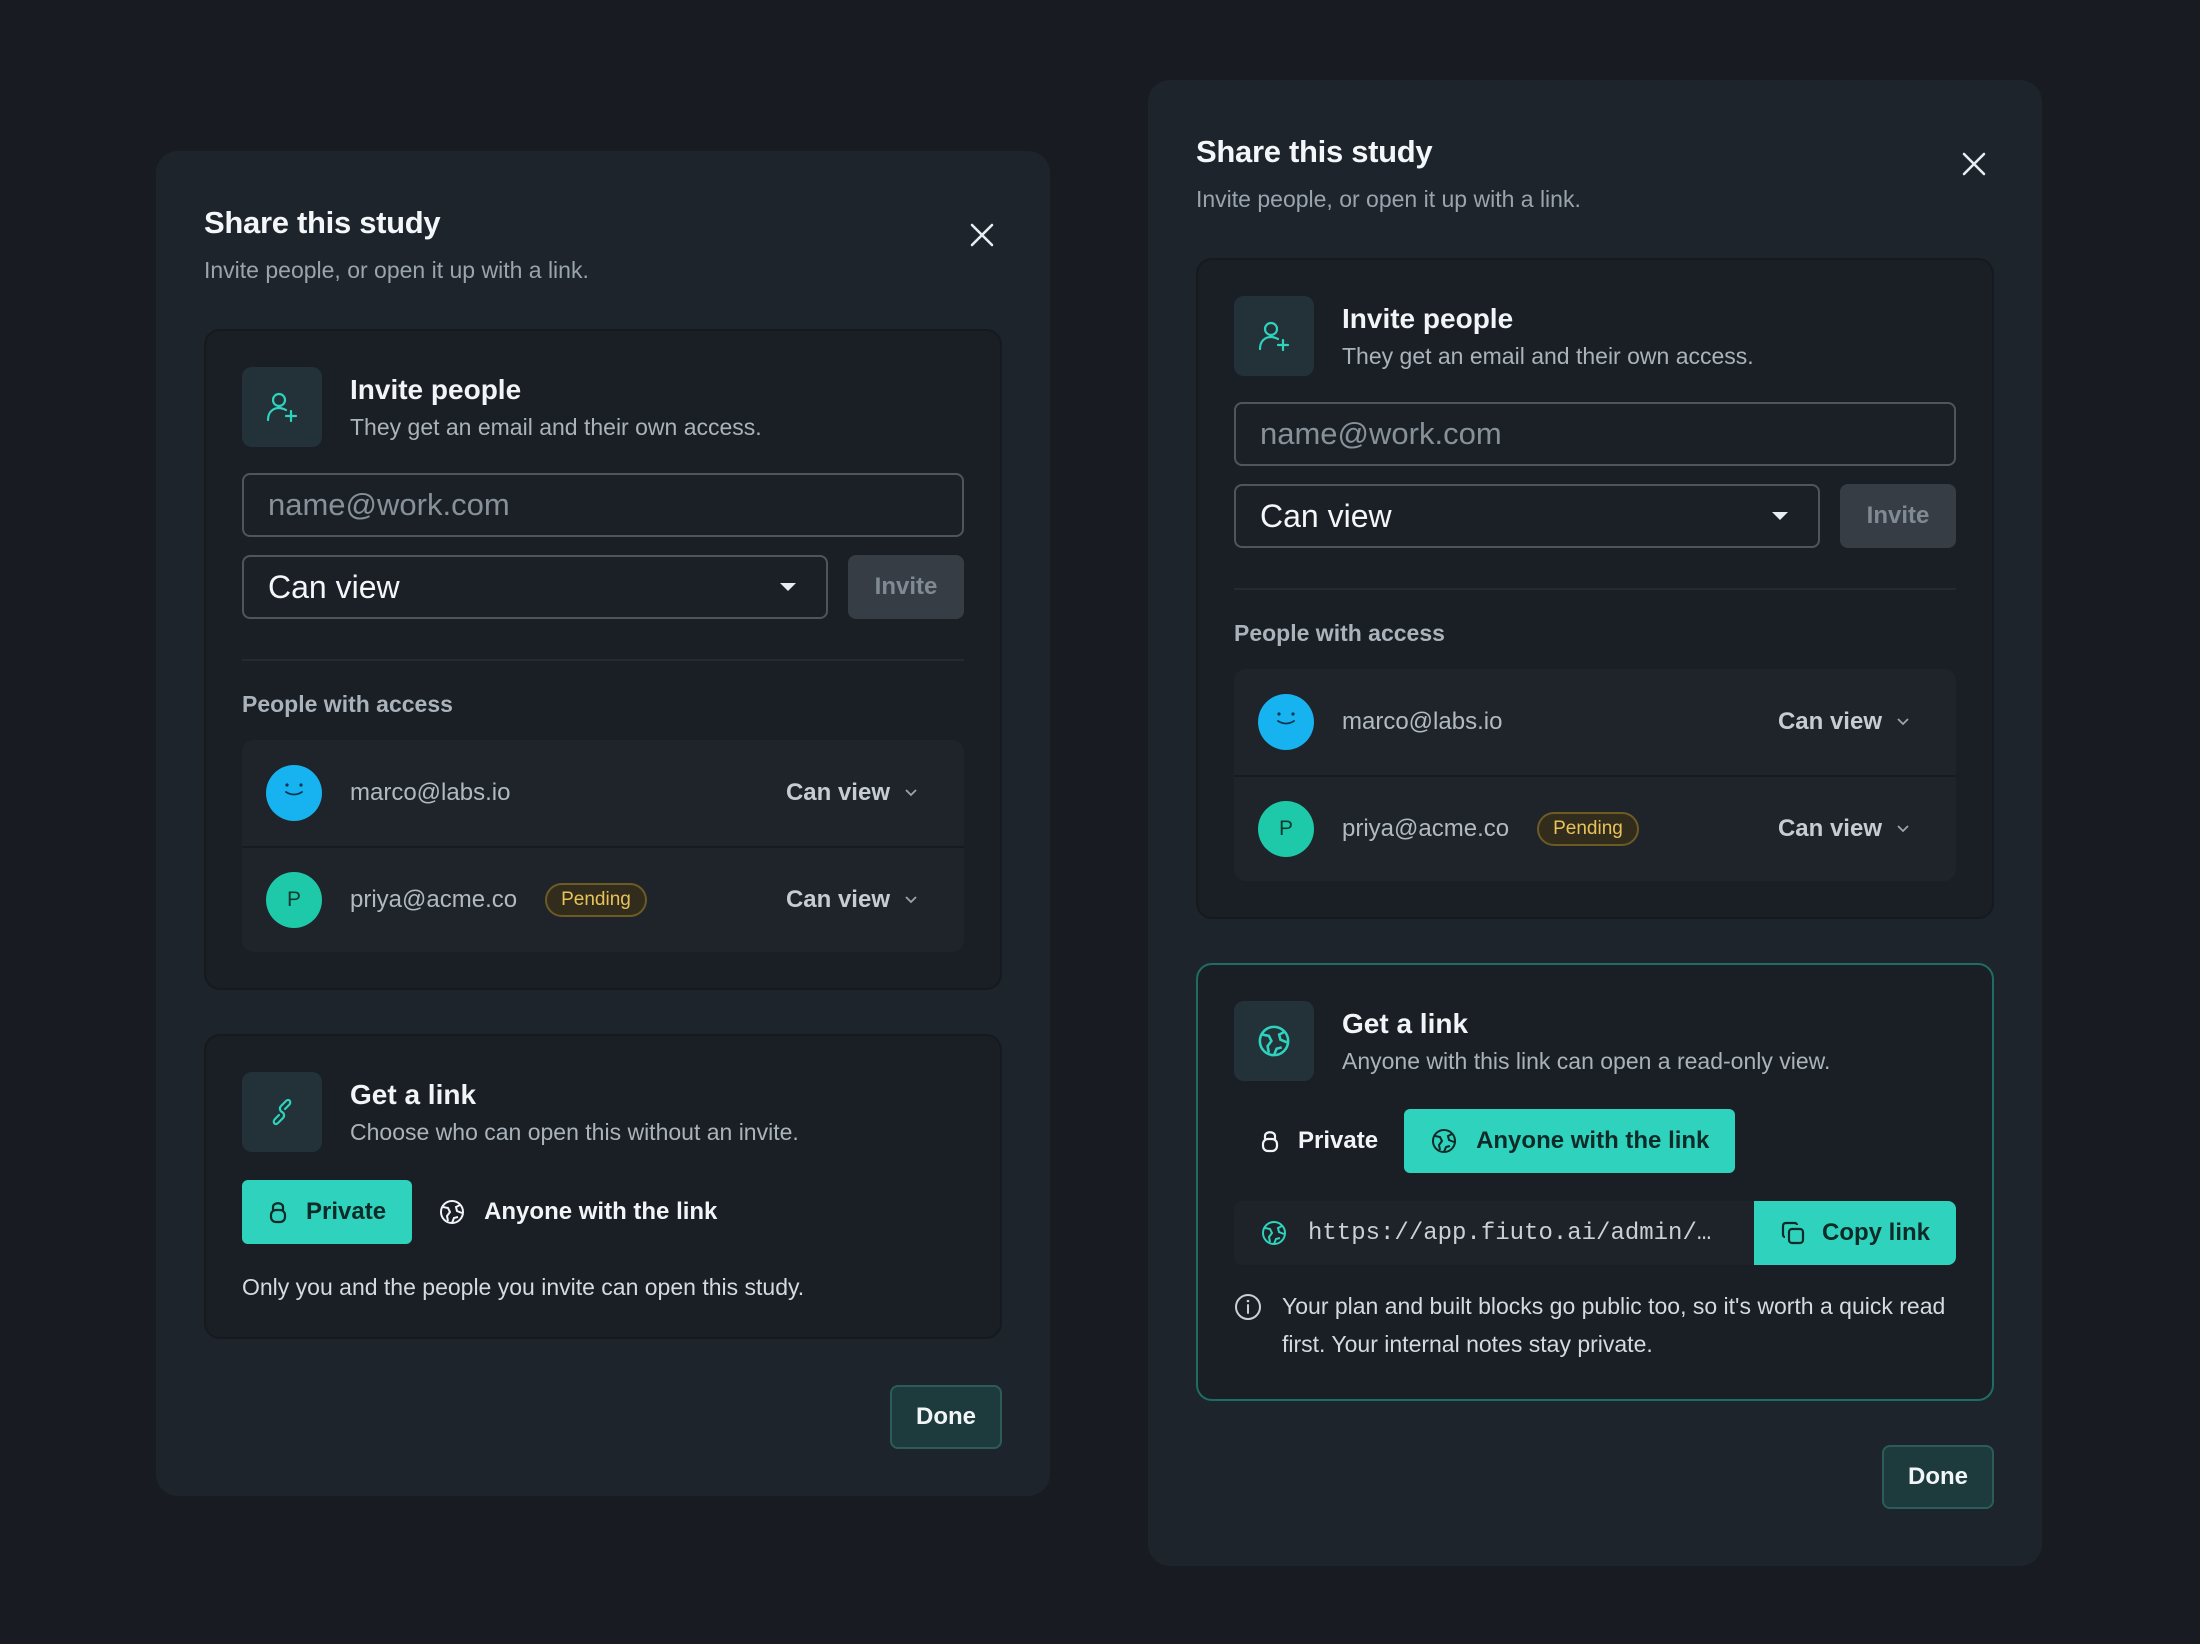 Image resolution: width=2200 pixels, height=1644 pixels. Describe the element at coordinates (1248, 1307) in the screenshot. I see `info-icon` at that location.